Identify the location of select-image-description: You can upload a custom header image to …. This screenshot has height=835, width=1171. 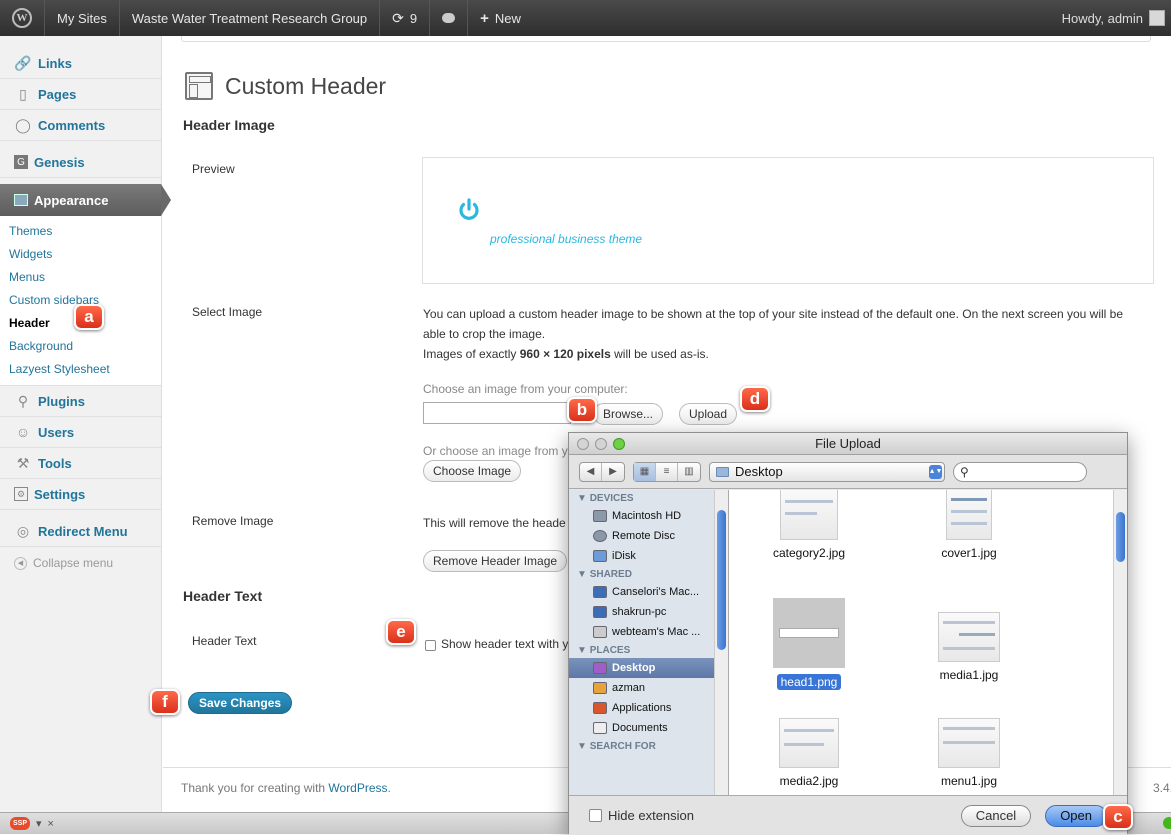
(793, 334).